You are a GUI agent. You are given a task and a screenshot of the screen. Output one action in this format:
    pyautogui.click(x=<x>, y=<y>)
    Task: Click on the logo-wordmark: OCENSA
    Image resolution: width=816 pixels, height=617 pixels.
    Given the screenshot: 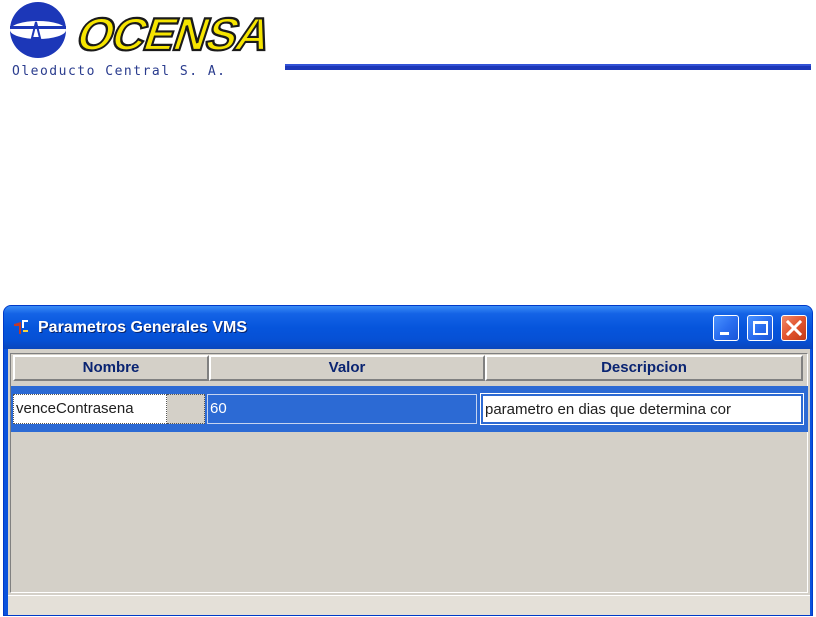 What is the action you would take?
    pyautogui.click(x=174, y=35)
    